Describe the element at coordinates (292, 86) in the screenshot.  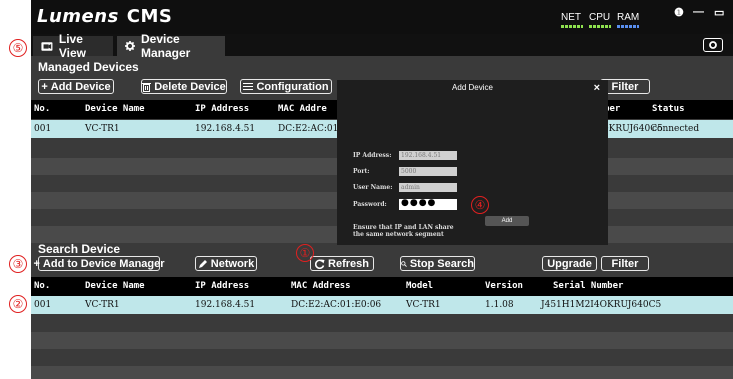
I see `configuration-label: Configuration` at that location.